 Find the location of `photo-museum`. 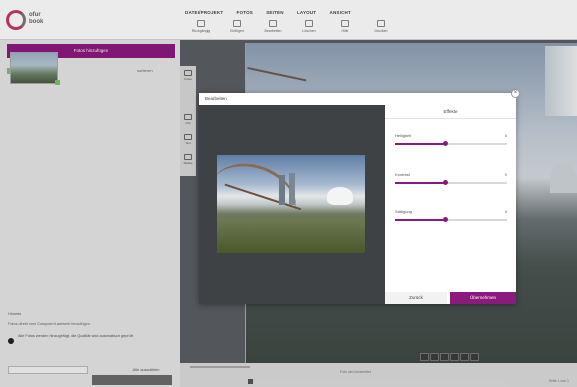

photo-museum is located at coordinates (340, 196).